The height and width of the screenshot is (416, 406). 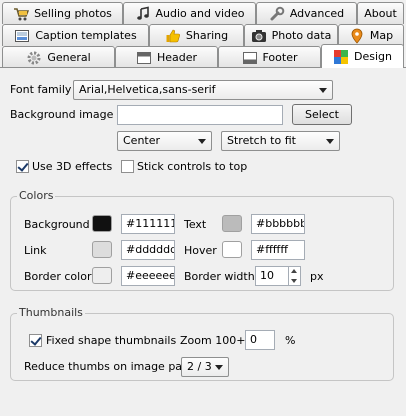 I want to click on music-note-icon, so click(x=143, y=14).